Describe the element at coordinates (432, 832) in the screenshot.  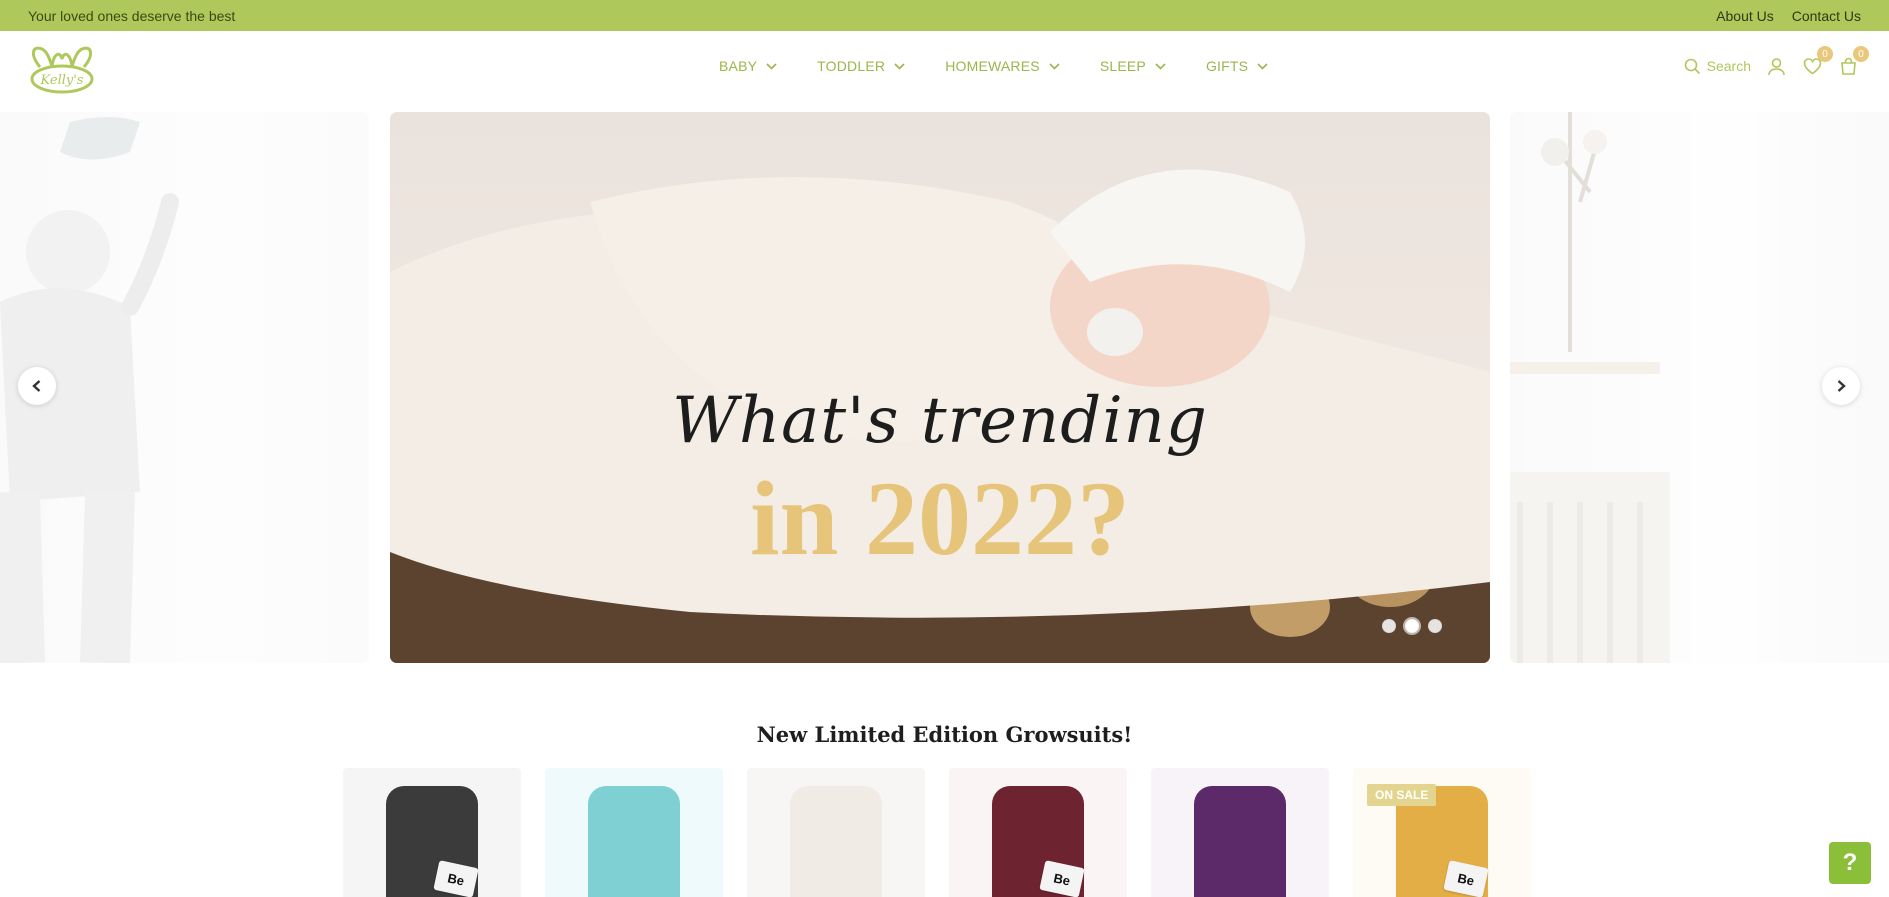
I see `product-card-1: Be` at that location.